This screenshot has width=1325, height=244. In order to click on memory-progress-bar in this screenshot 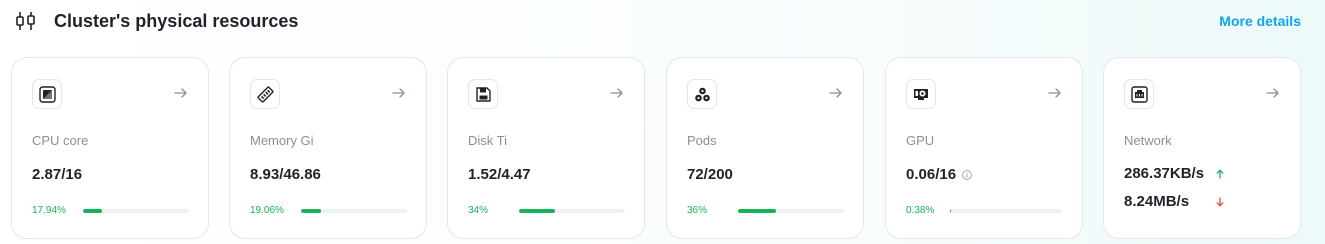, I will do `click(354, 211)`.